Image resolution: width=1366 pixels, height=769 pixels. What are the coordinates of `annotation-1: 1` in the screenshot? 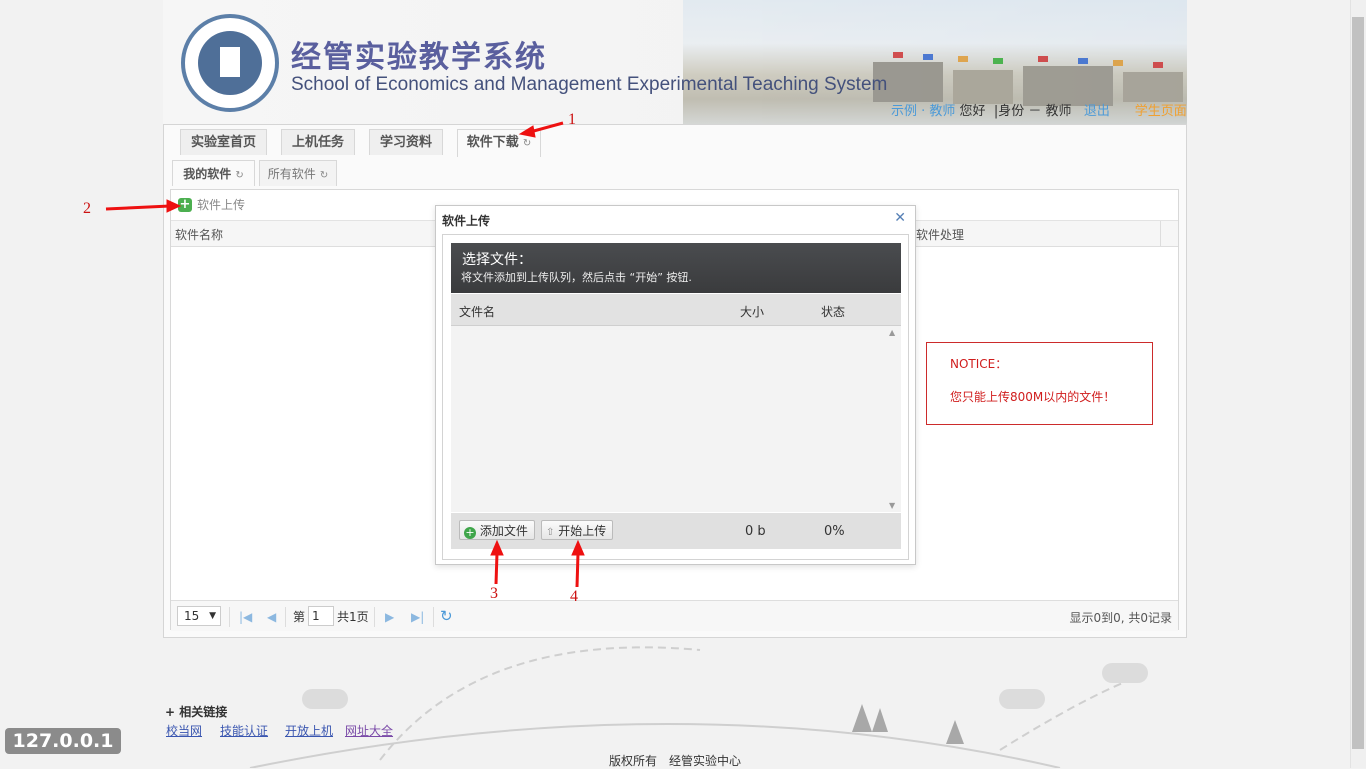 It's located at (572, 119).